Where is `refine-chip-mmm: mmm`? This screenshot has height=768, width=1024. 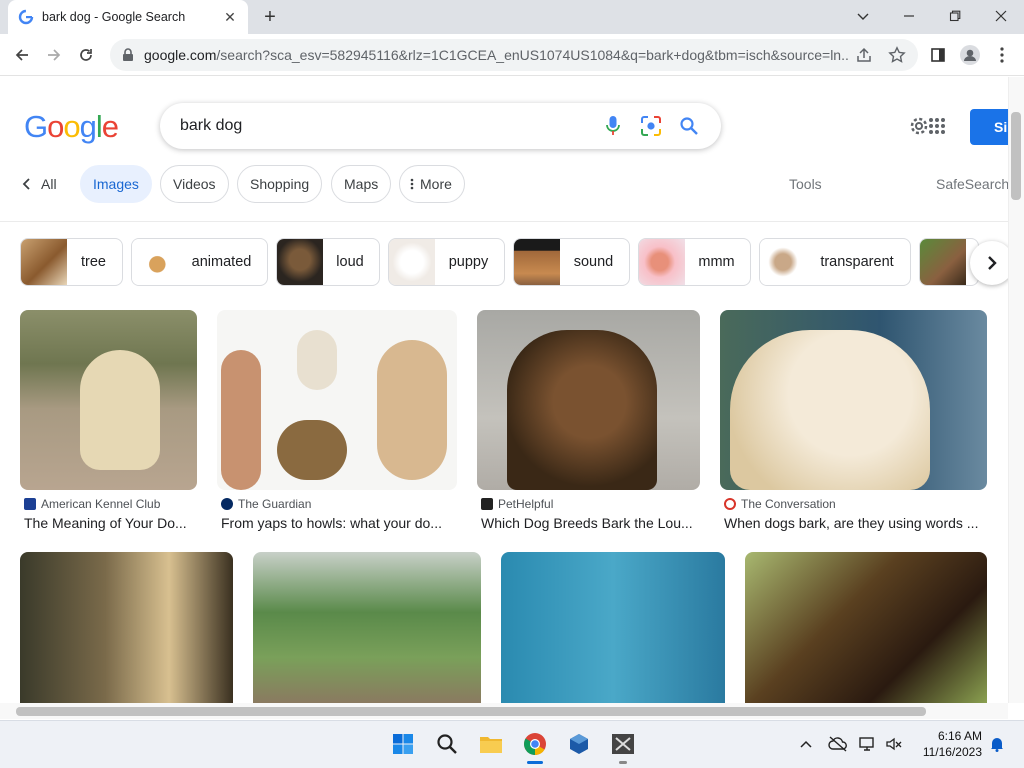
refine-chip-mmm: mmm is located at coordinates (694, 262).